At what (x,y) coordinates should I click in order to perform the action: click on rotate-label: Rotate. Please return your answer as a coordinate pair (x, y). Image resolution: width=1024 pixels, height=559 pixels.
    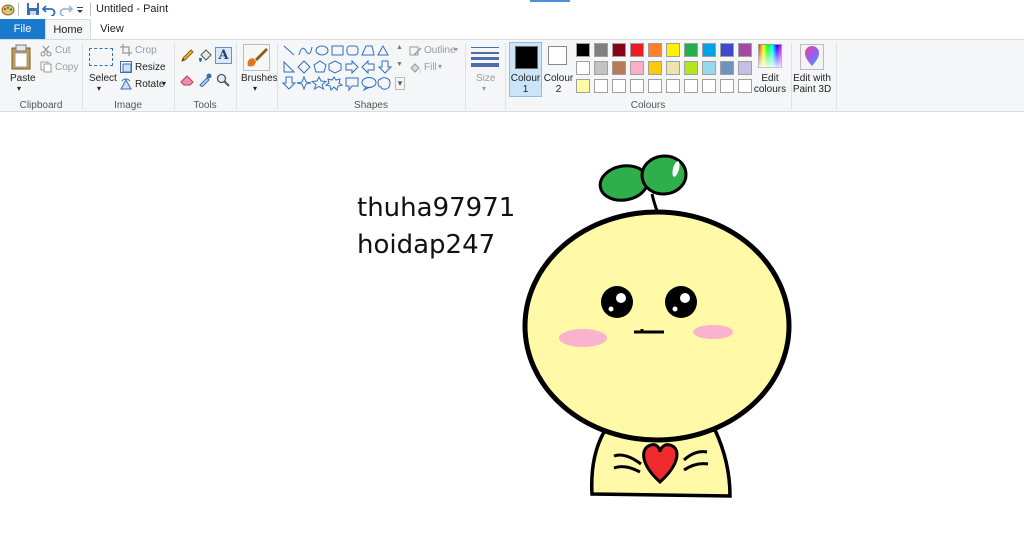
    Looking at the image, I should click on (149, 84).